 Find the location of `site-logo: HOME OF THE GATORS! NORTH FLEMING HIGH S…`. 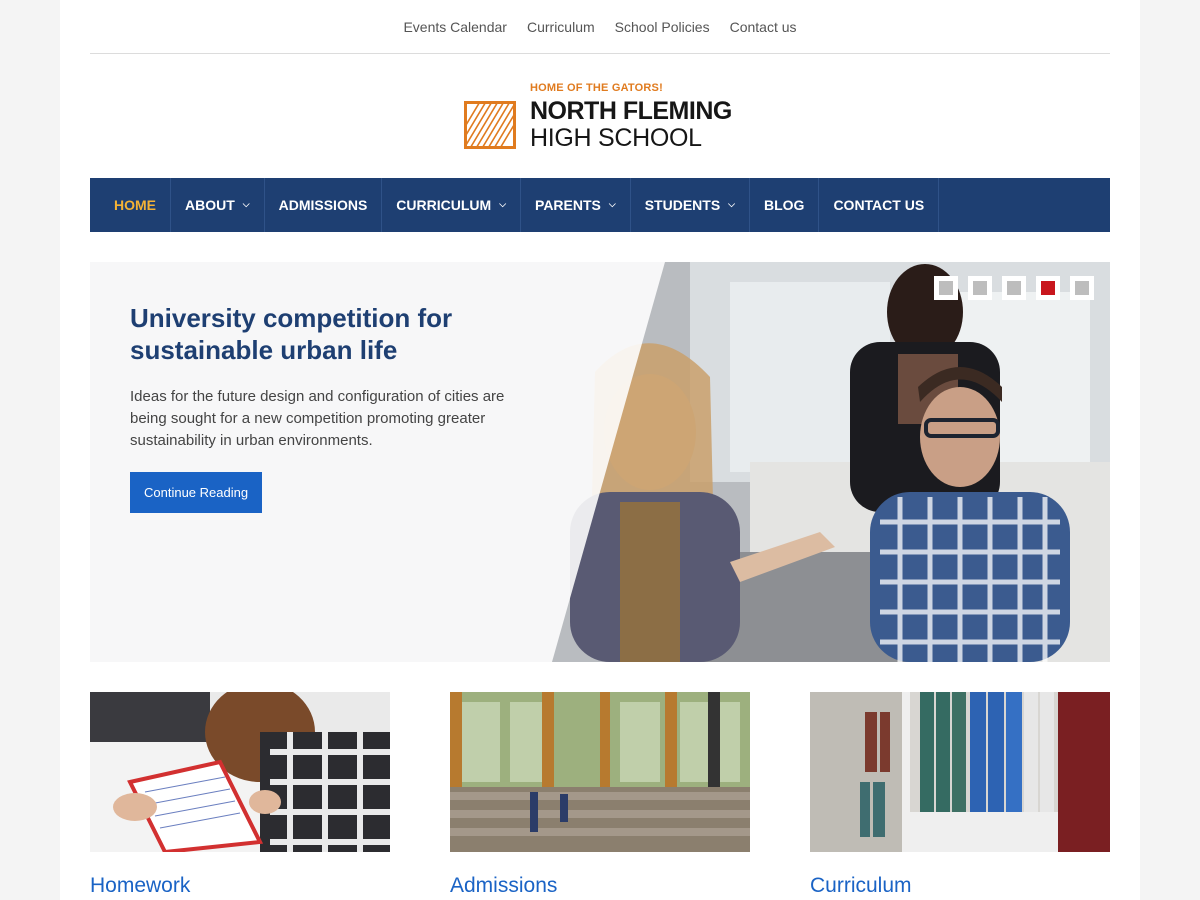

site-logo: HOME OF THE GATORS! NORTH FLEMING HIGH S… is located at coordinates (614, 116).